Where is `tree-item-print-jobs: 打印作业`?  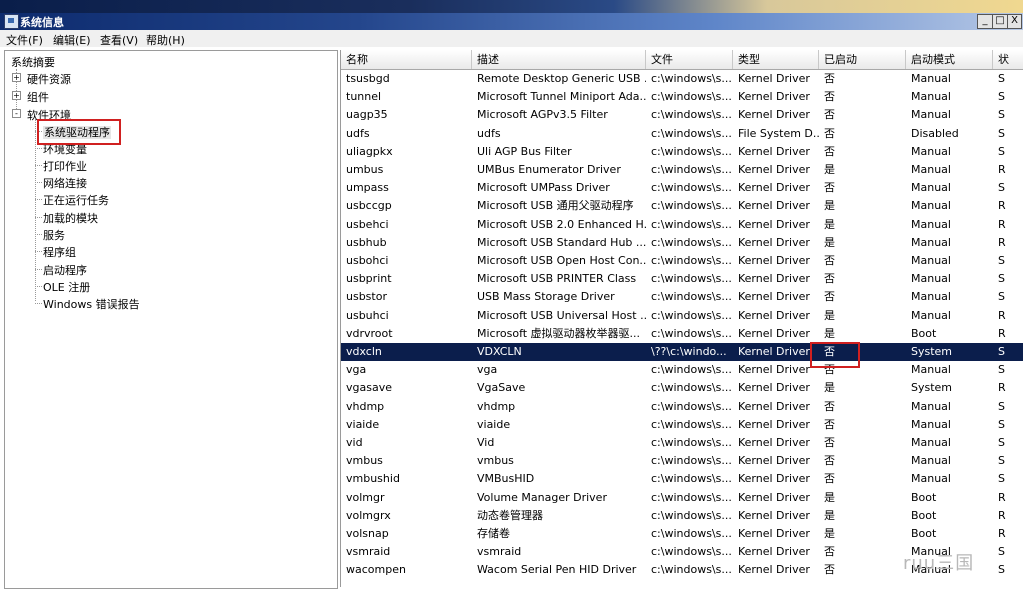 tree-item-print-jobs: 打印作业 is located at coordinates (65, 166).